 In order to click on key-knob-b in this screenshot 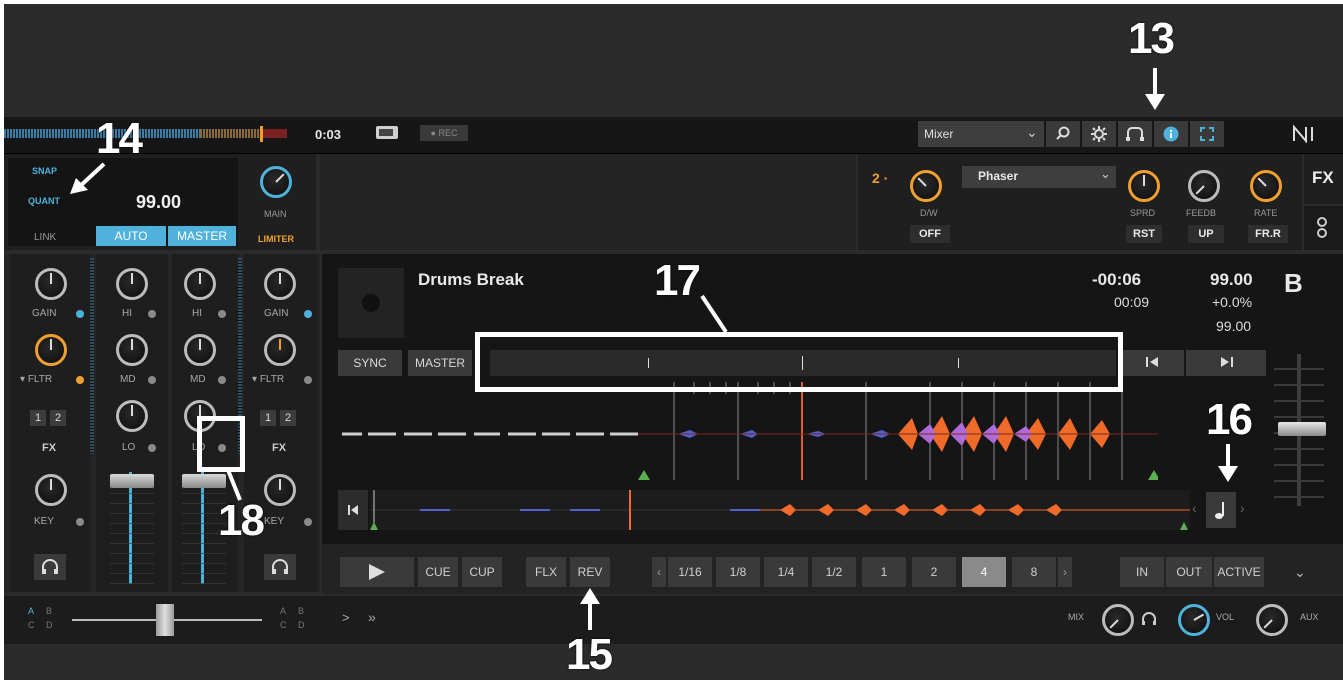, I will do `click(280, 490)`.